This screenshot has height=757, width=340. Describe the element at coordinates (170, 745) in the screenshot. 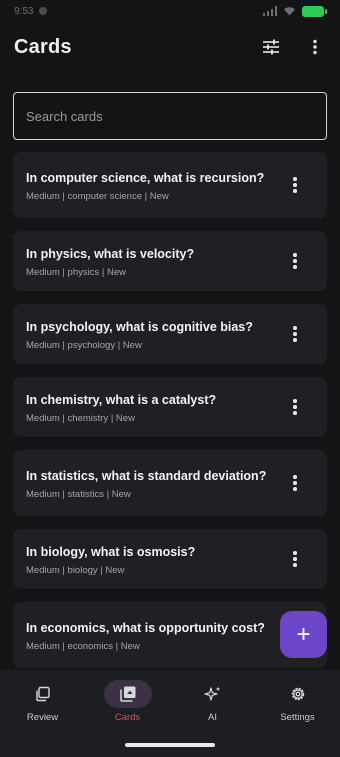

I see `home-indicator` at that location.